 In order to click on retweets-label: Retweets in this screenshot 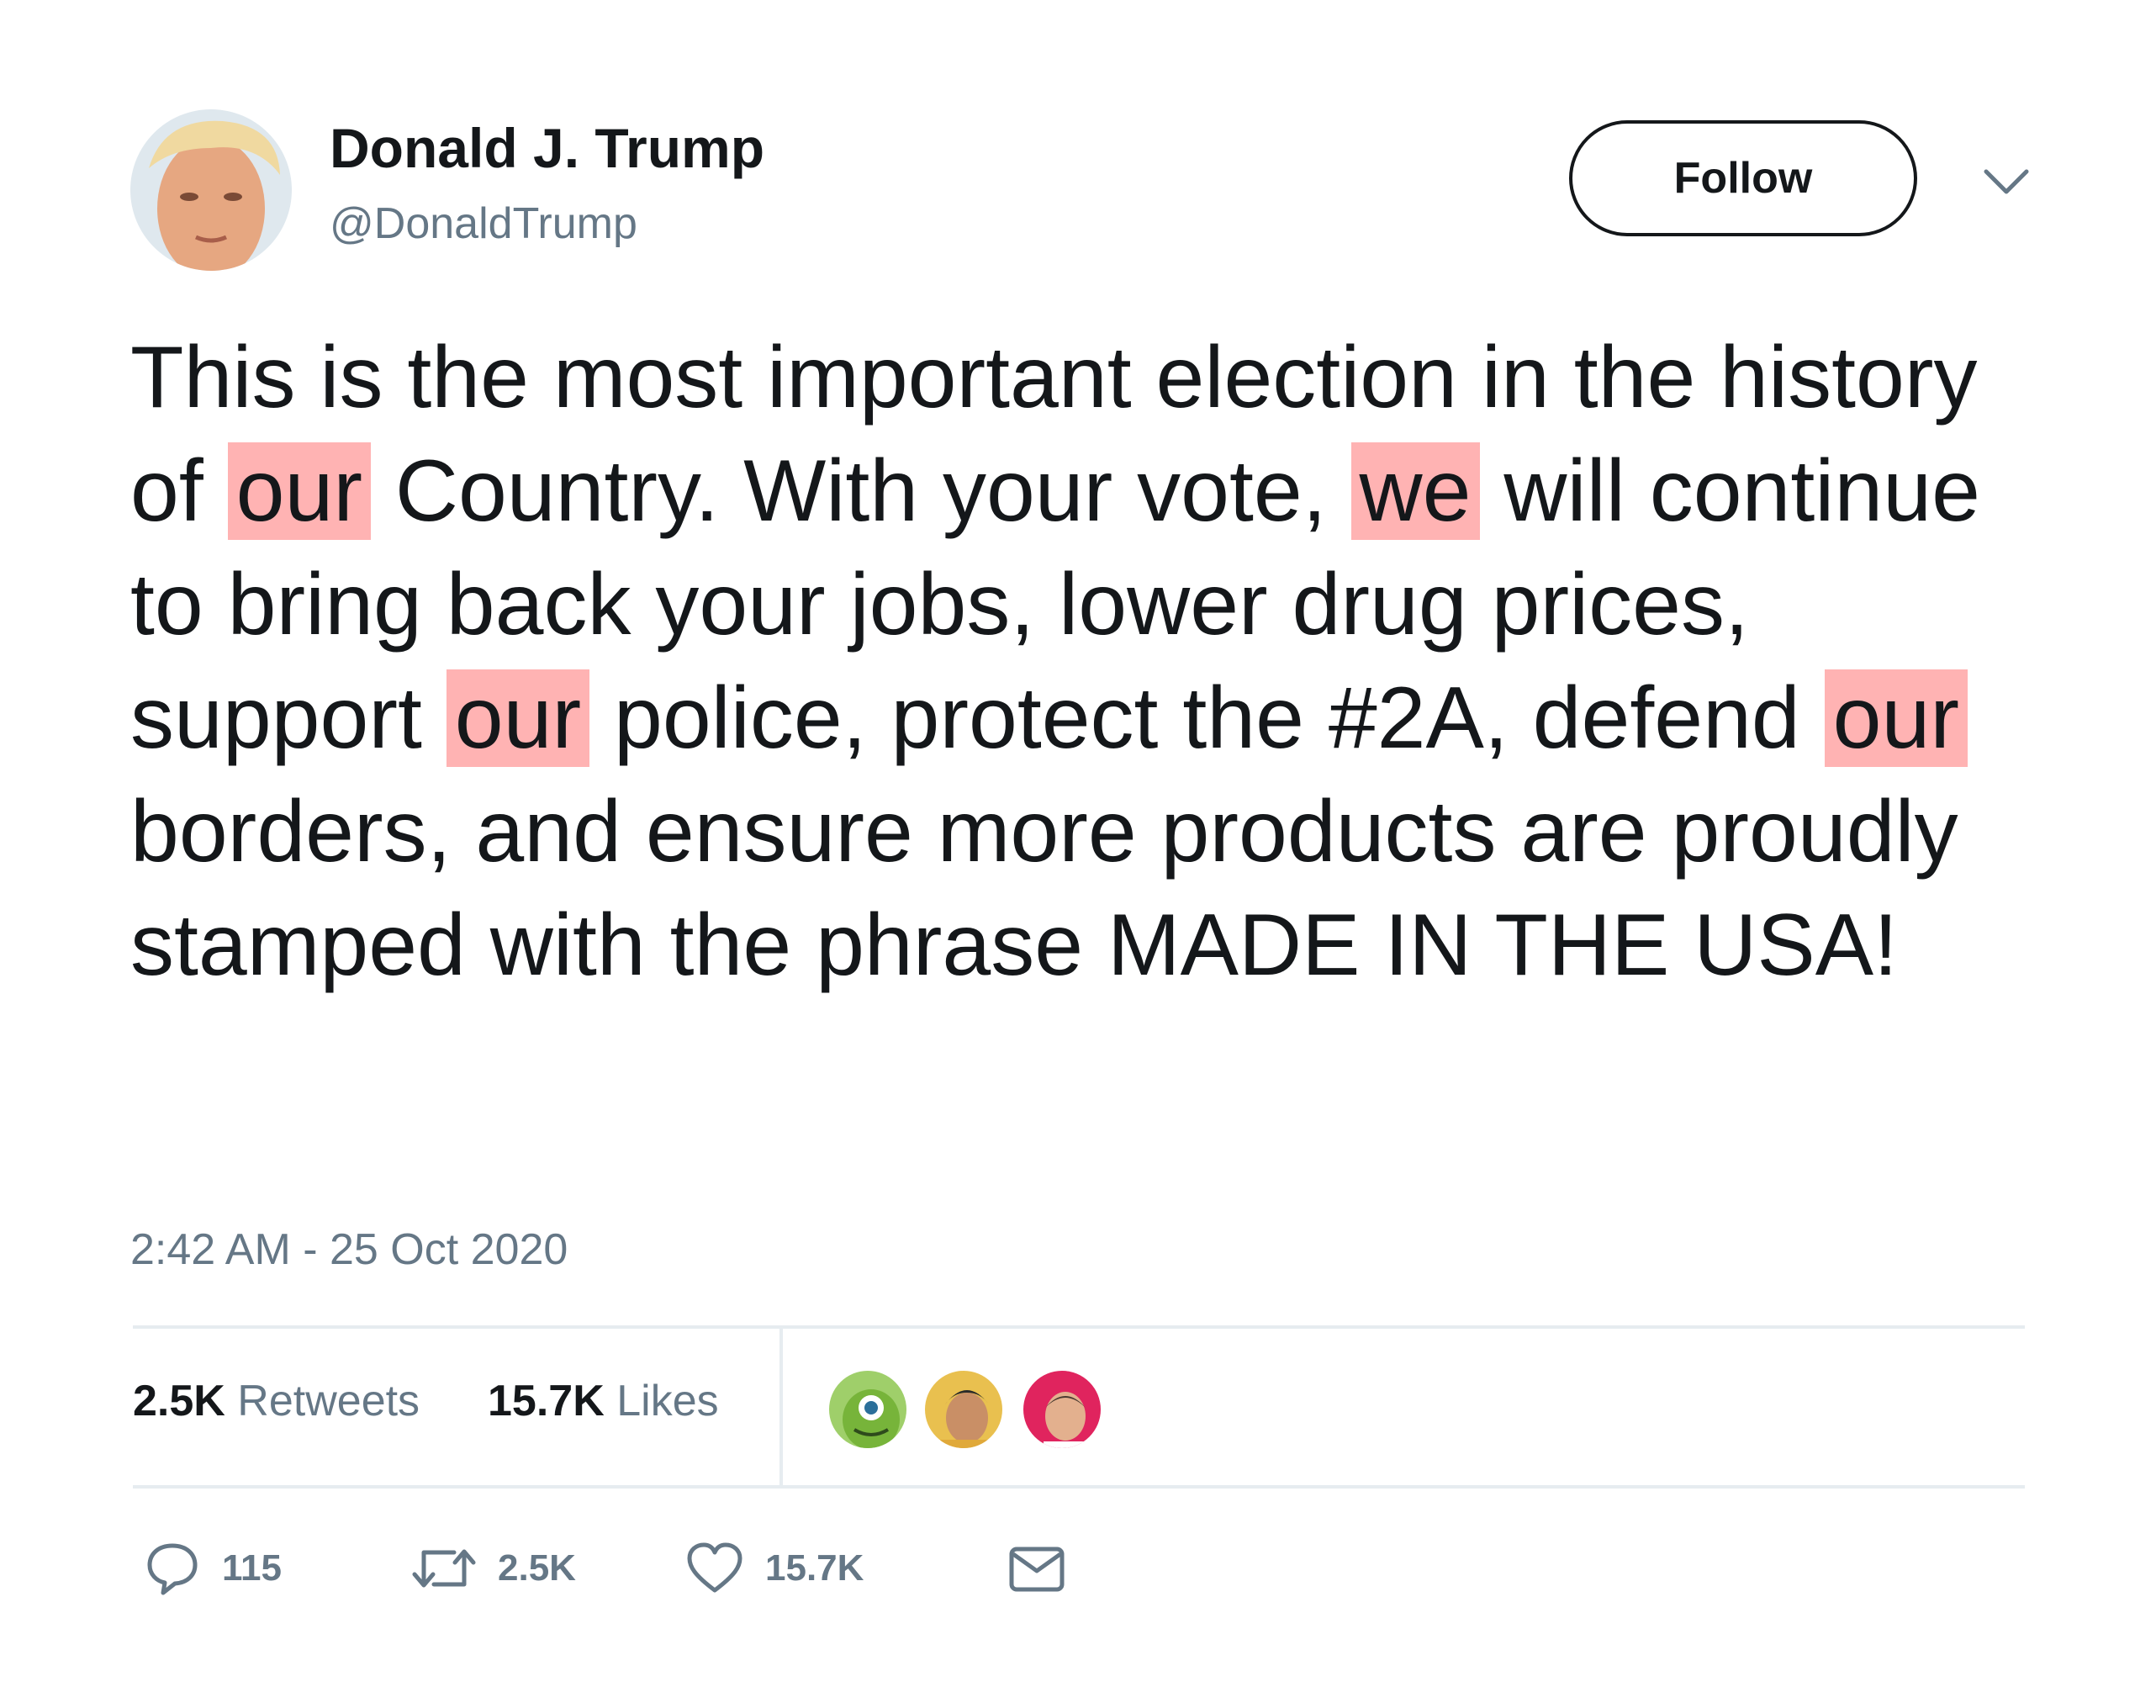, I will do `click(328, 1401)`.